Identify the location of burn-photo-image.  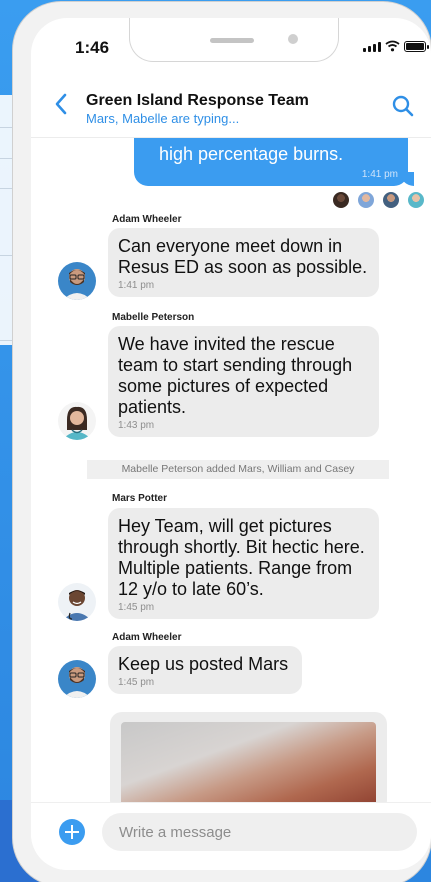
(248, 762).